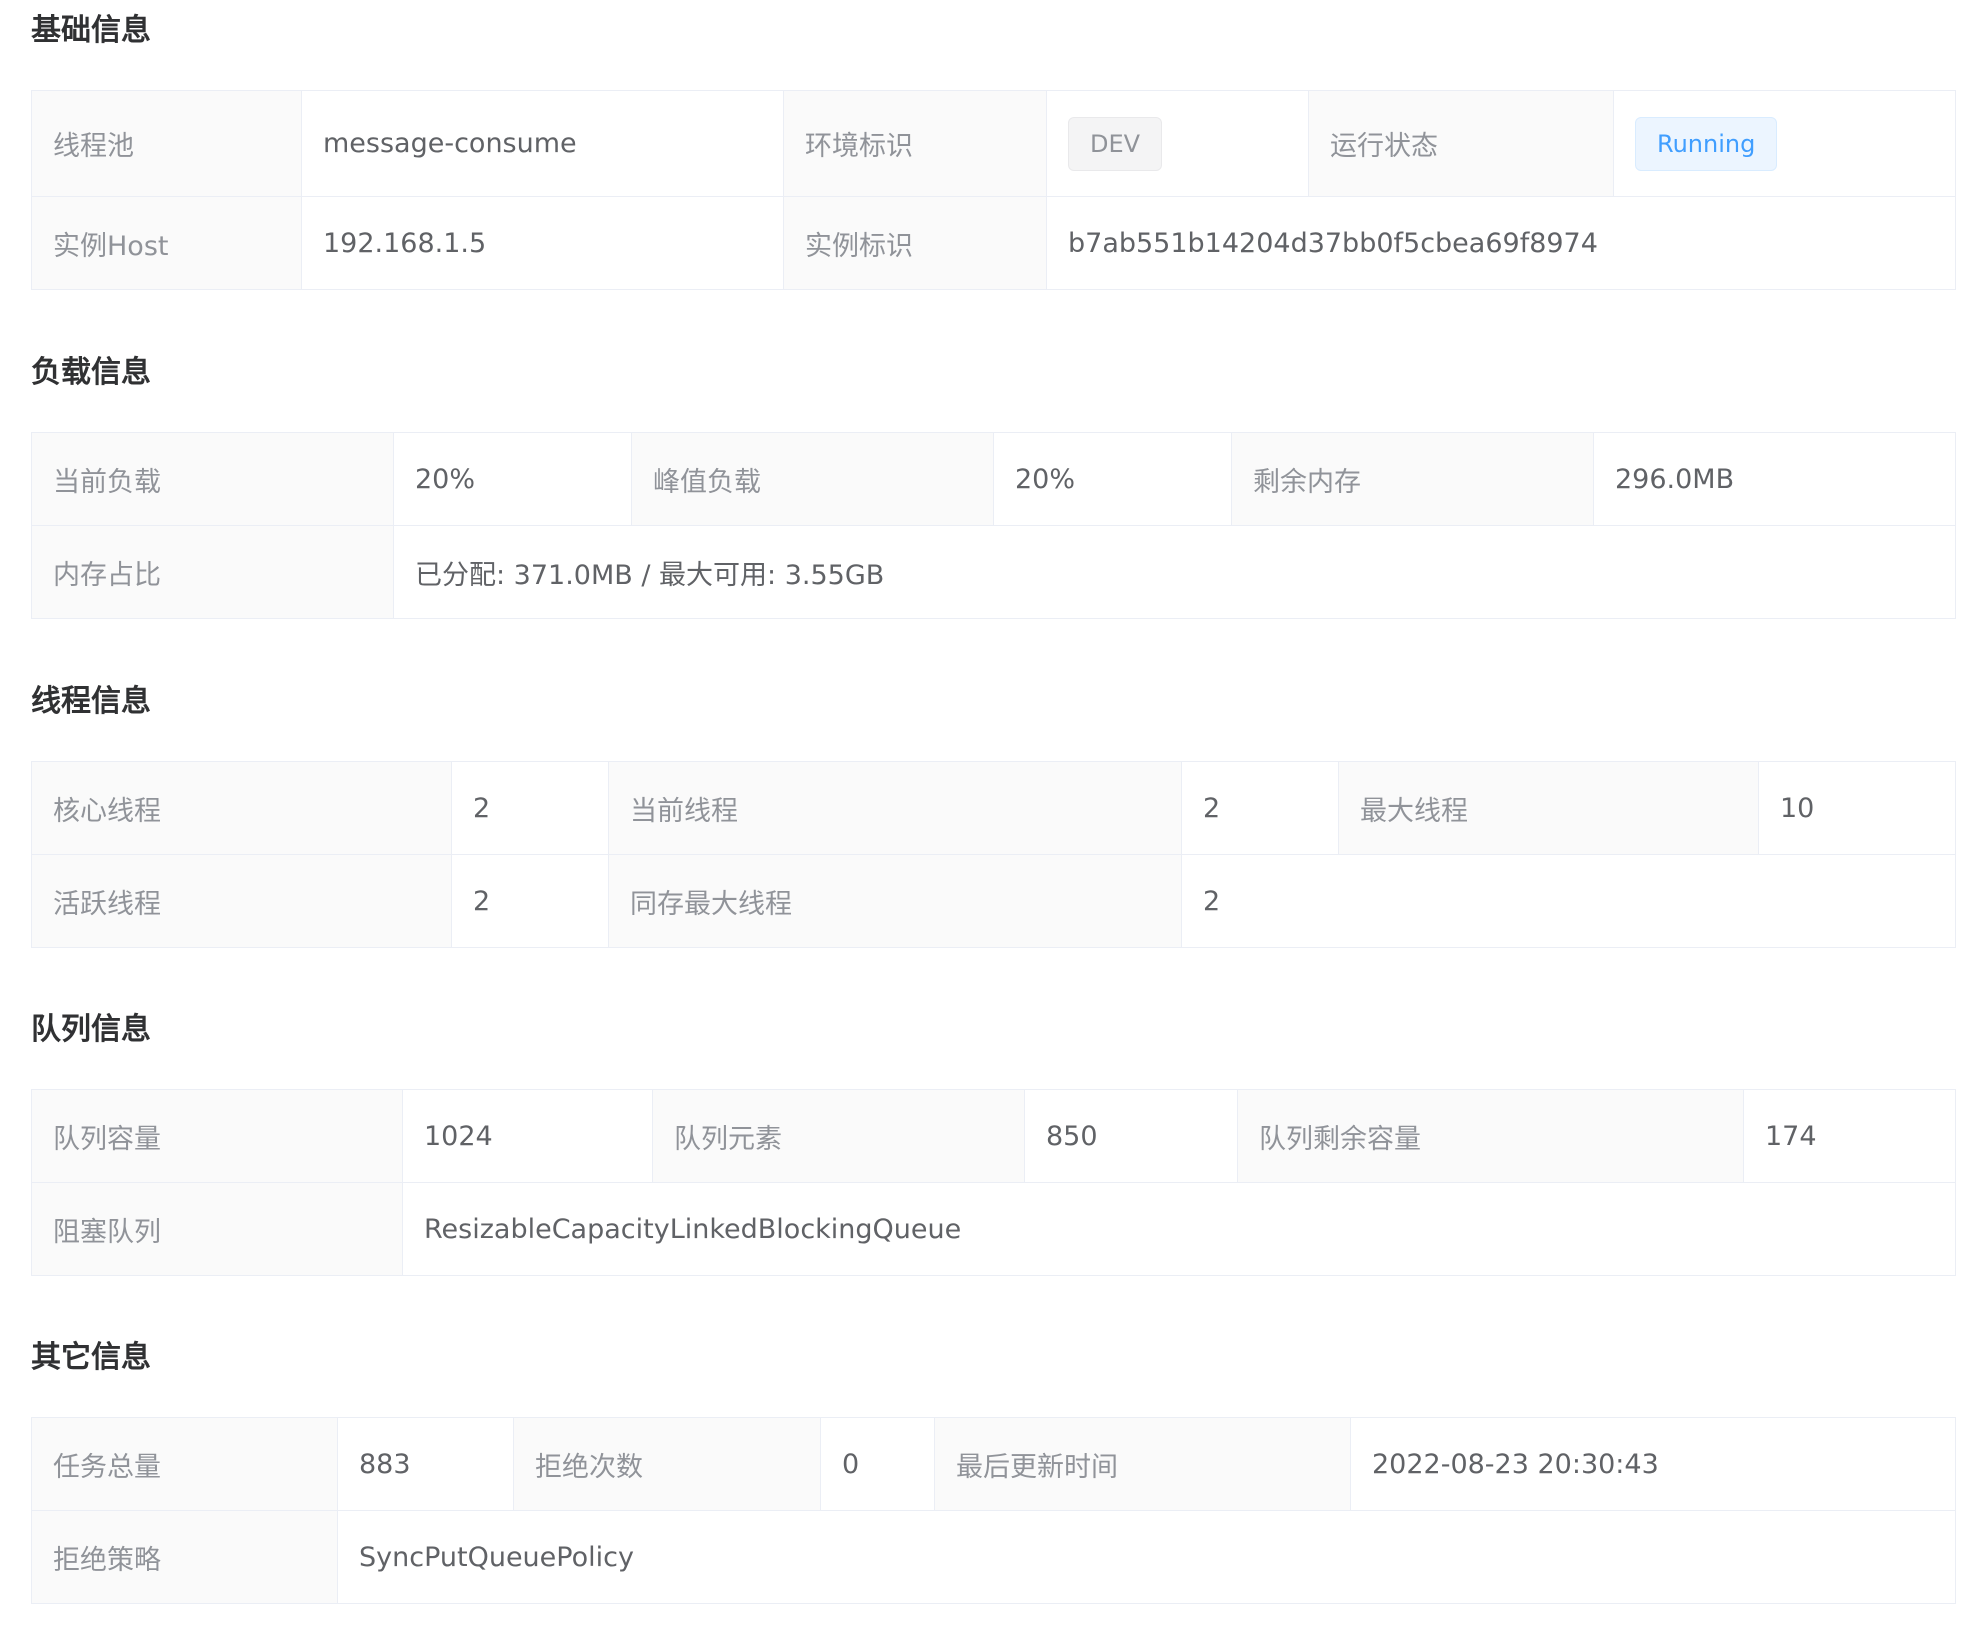  I want to click on env-cell: DEV, so click(1177, 143).